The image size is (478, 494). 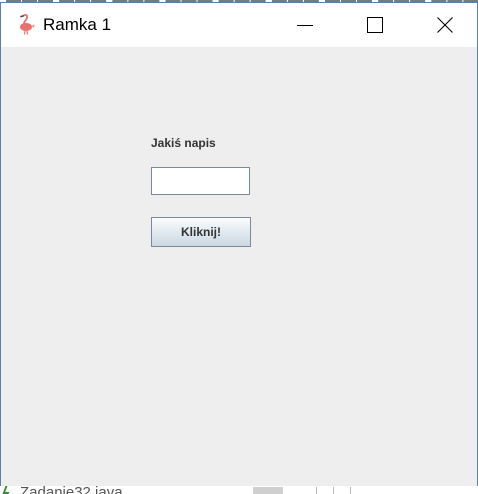 I want to click on title-bar: Ramka 1, so click(x=239, y=25).